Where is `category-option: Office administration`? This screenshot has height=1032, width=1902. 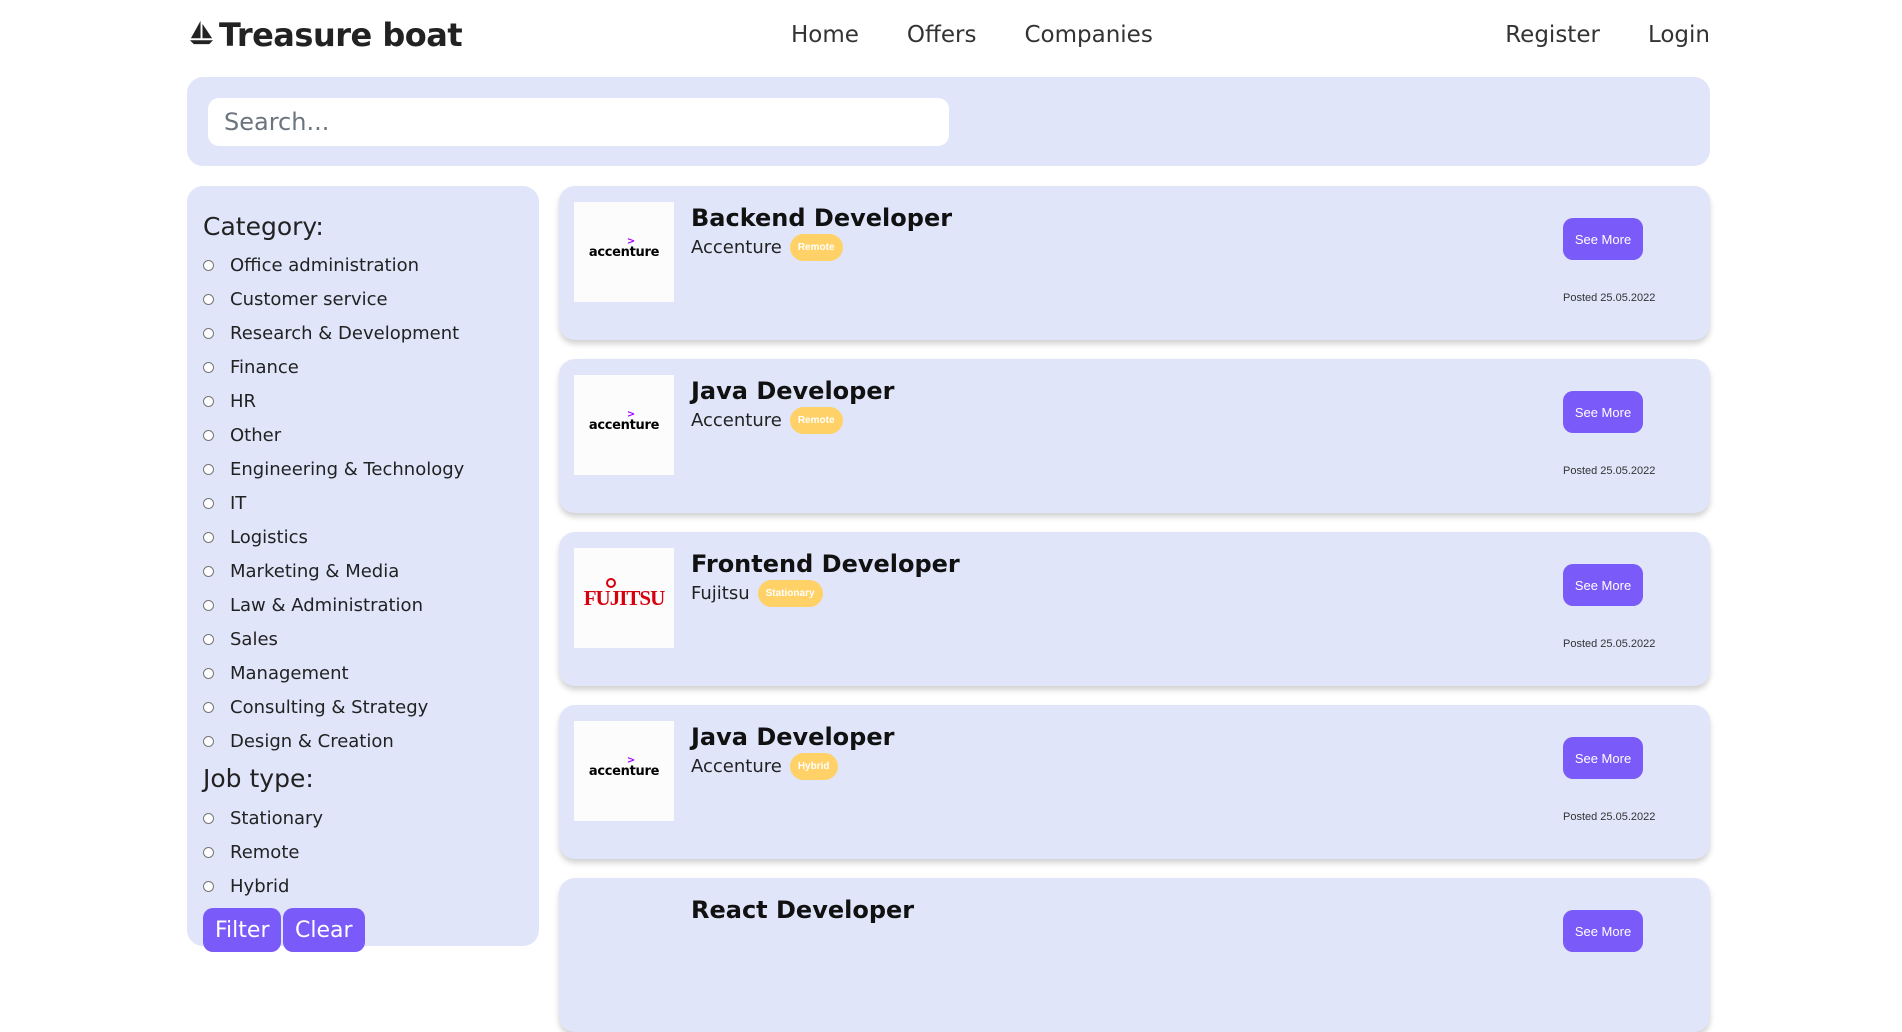 category-option: Office administration is located at coordinates (311, 265).